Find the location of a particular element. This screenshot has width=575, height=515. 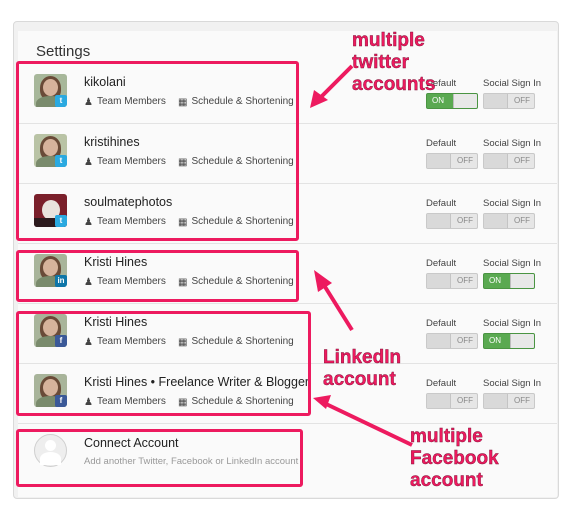

facebook-annotation: multiple Facebook account is located at coordinates (454, 458).